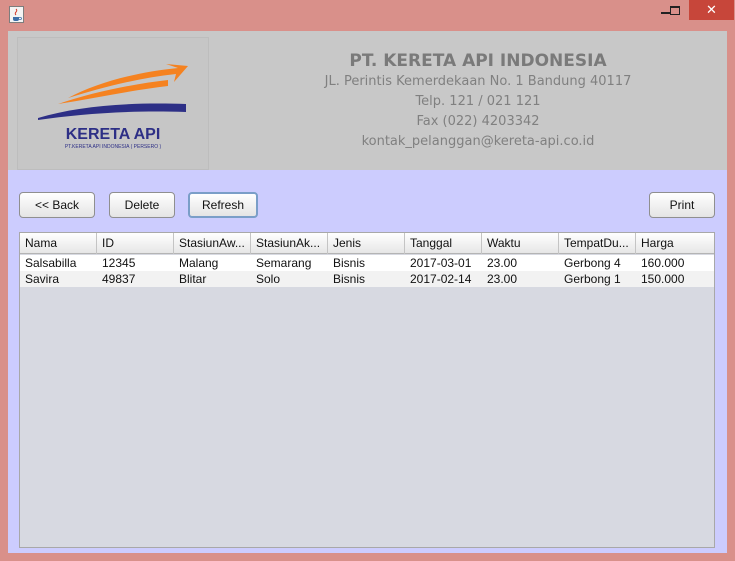 This screenshot has height=561, width=735. Describe the element at coordinates (119, 279) in the screenshot. I see `cell-id: 49837` at that location.